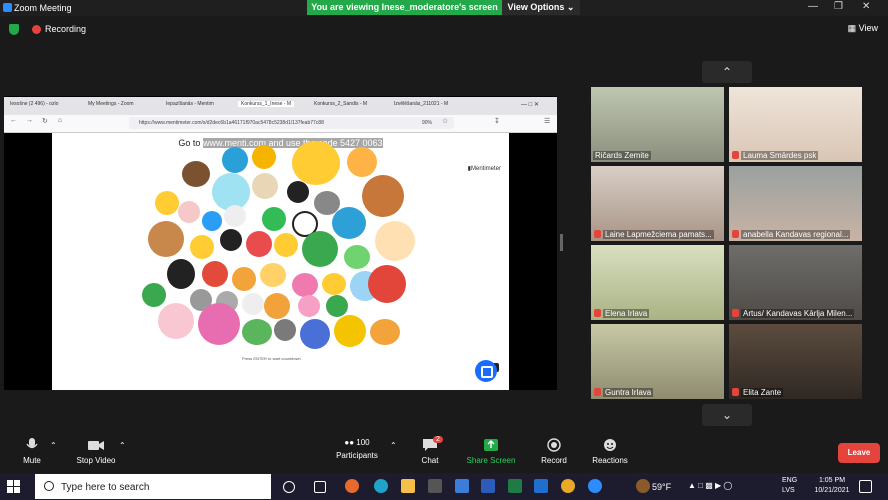  I want to click on view-label: View, so click(868, 28).